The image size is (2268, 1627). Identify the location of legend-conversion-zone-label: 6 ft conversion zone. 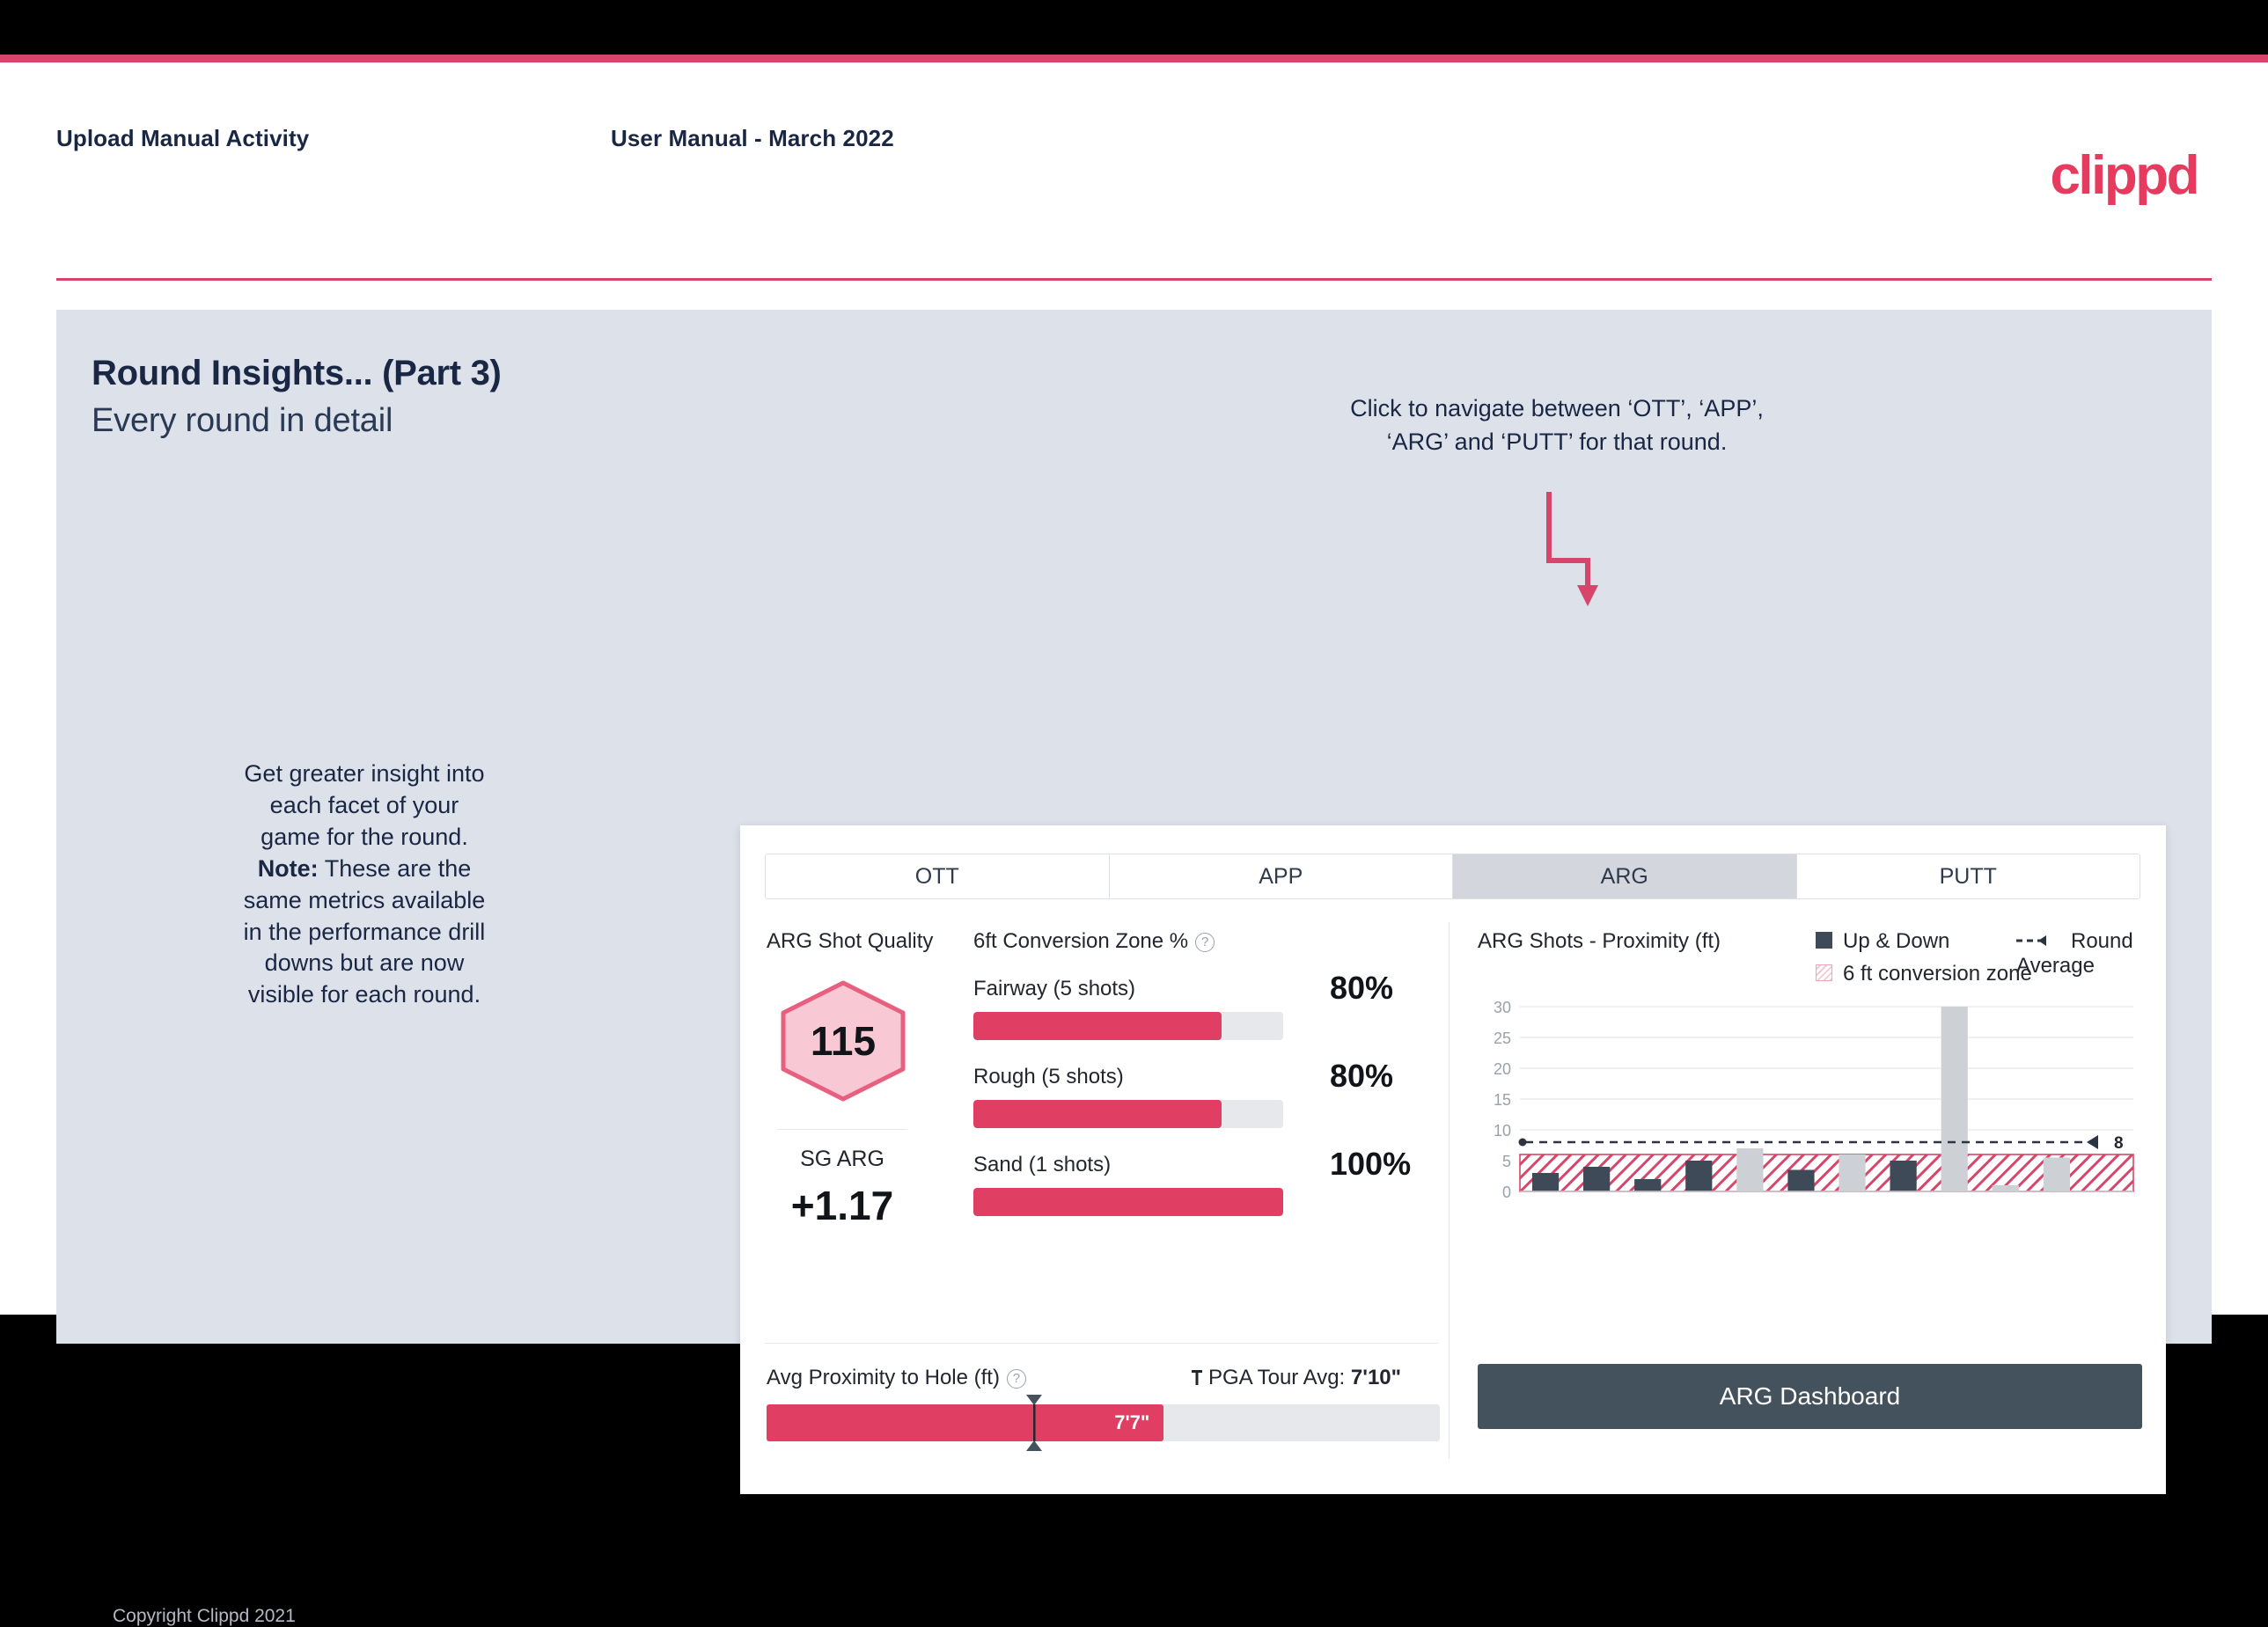
(1937, 974).